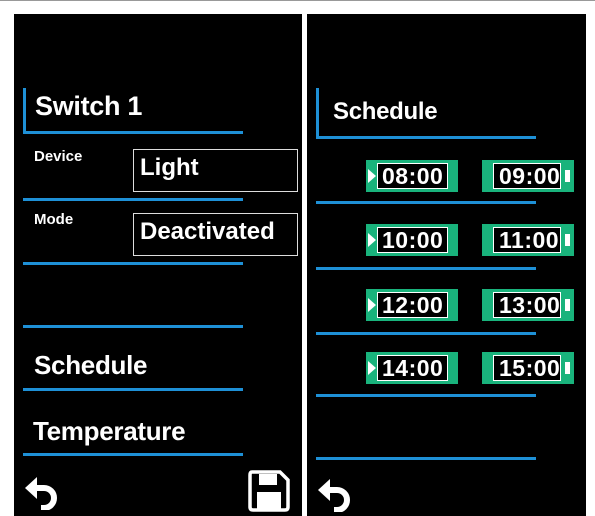 This screenshot has height=516, width=595. What do you see at coordinates (109, 431) in the screenshot?
I see `menu-item-temperature: Temperature` at bounding box center [109, 431].